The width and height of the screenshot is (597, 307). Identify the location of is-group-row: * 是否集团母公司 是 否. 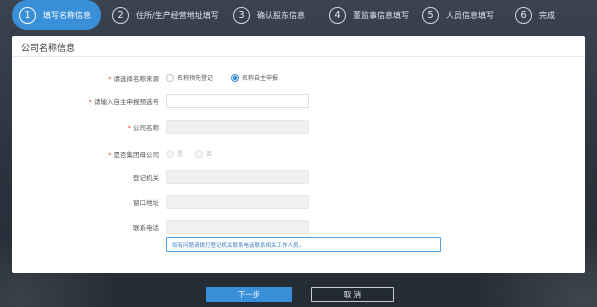
(298, 154).